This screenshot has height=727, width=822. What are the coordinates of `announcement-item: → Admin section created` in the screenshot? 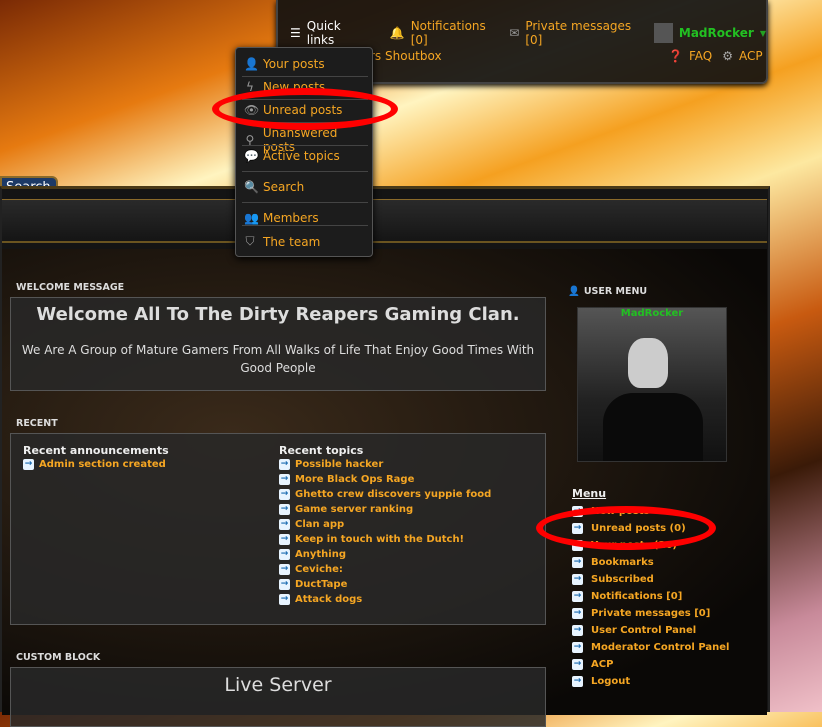 It's located at (96, 464).